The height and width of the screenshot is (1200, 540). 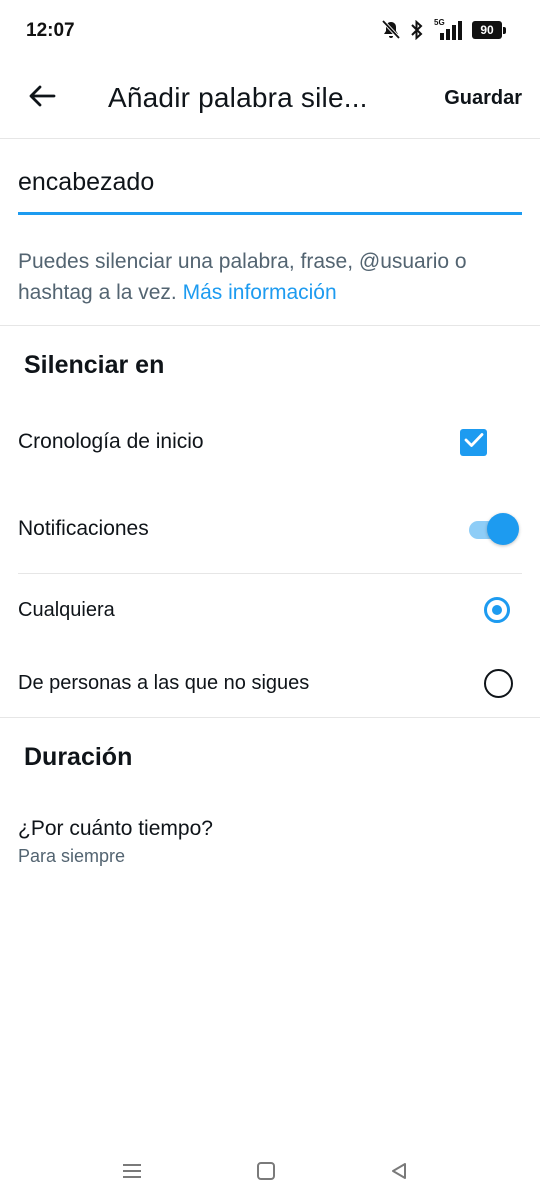 I want to click on status-bar: 12:07 5G 90, so click(x=270, y=31).